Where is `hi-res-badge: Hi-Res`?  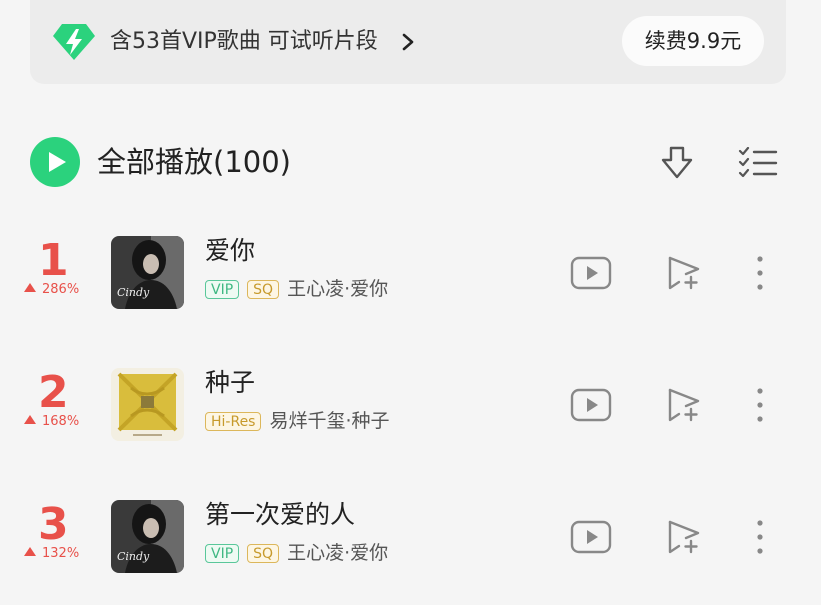 hi-res-badge: Hi-Res is located at coordinates (233, 421).